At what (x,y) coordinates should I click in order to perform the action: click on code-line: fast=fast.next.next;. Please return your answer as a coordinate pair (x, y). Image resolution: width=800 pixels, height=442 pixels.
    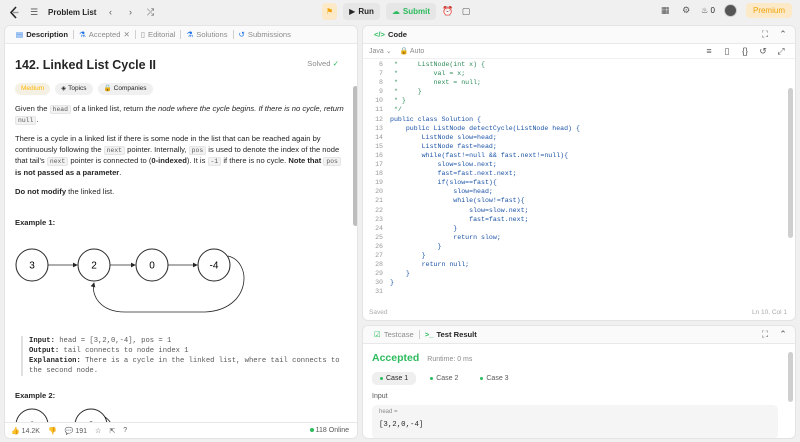
    Looking at the image, I should click on (485, 173).